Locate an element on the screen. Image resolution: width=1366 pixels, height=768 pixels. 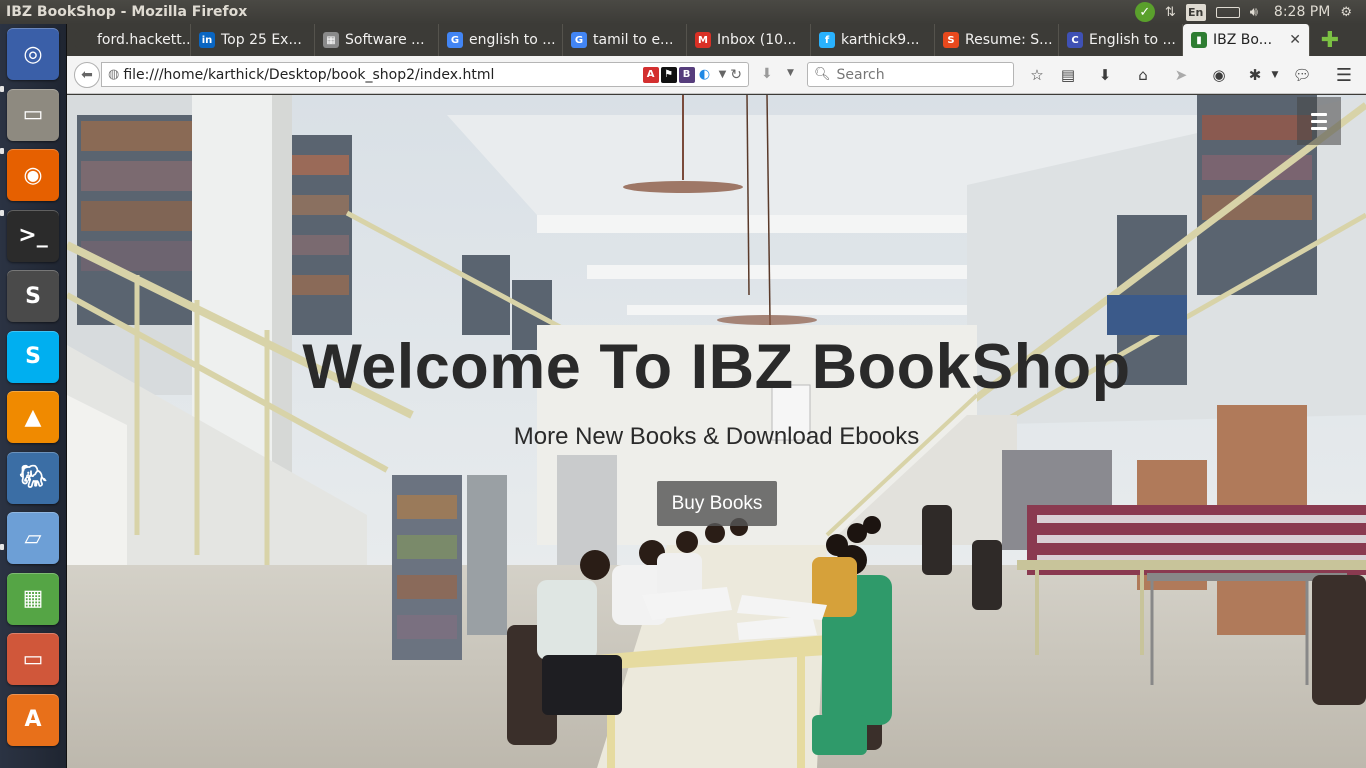
back-arrow-icon: ⬅ is located at coordinates (87, 75).